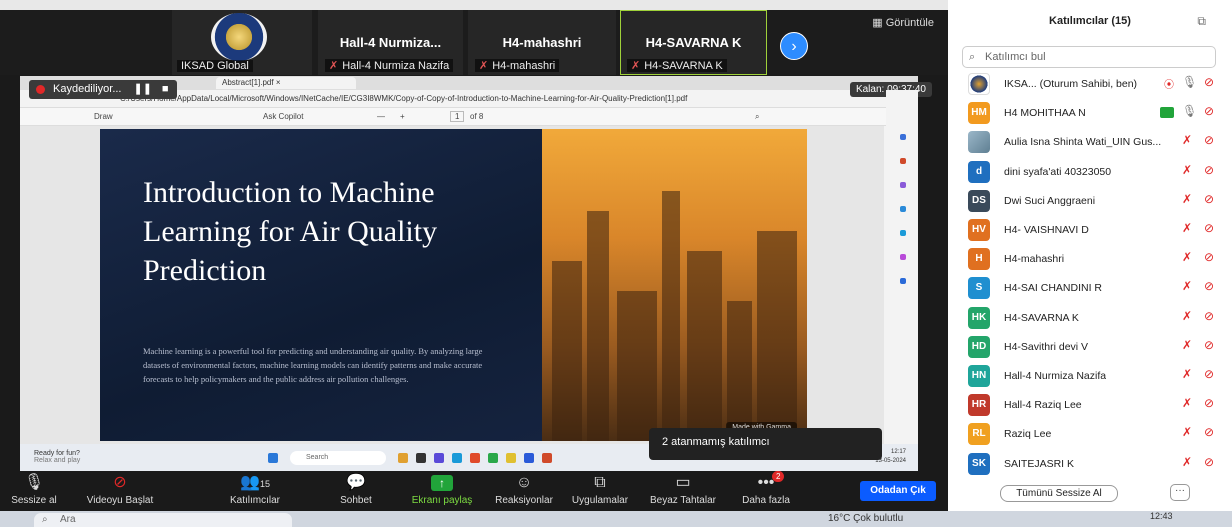  Describe the element at coordinates (1059, 493) in the screenshot. I see `mute-all-button: Tümünü Sessize Al` at that location.